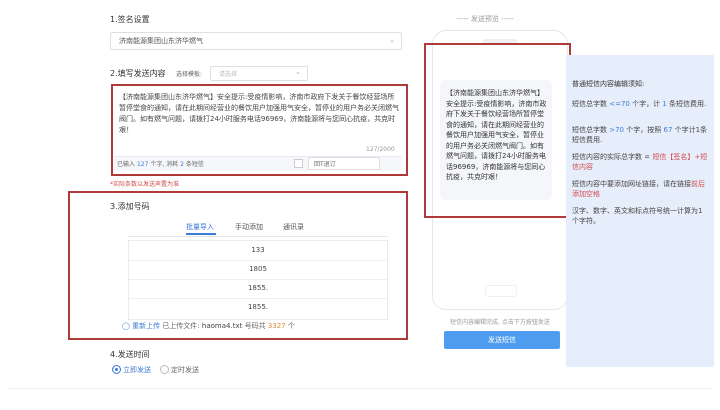  What do you see at coordinates (500, 322) in the screenshot?
I see `send-hint: 短信内容编辑完成, 点击下方按钮发送` at bounding box center [500, 322].